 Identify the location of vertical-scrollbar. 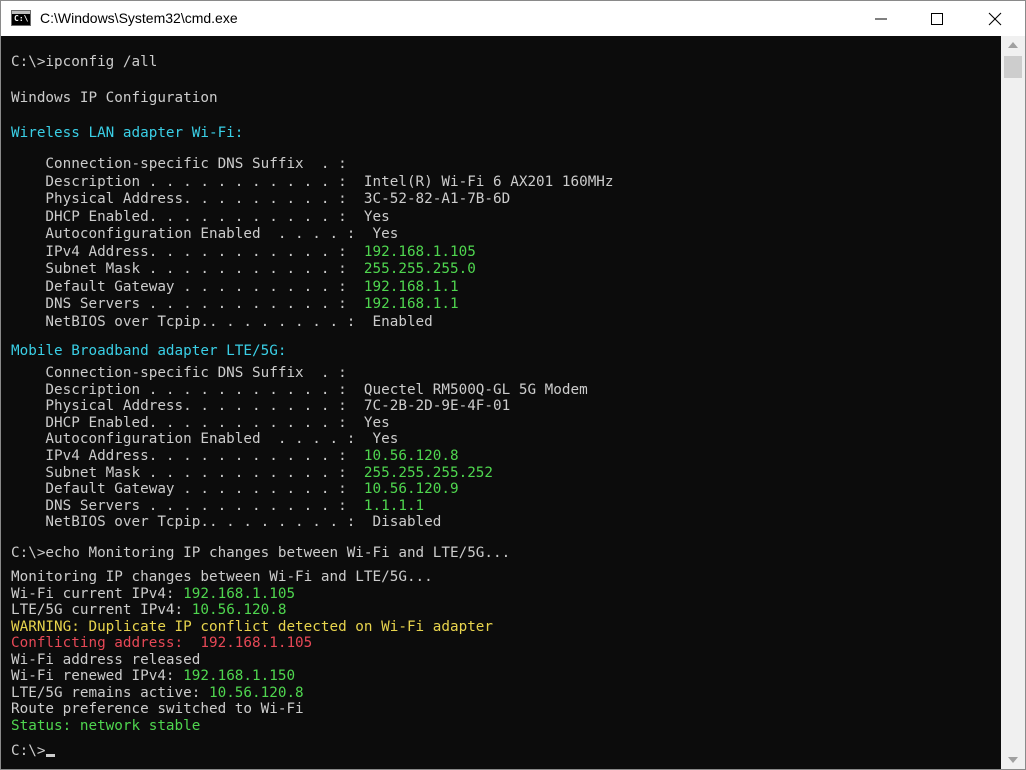
(1013, 402).